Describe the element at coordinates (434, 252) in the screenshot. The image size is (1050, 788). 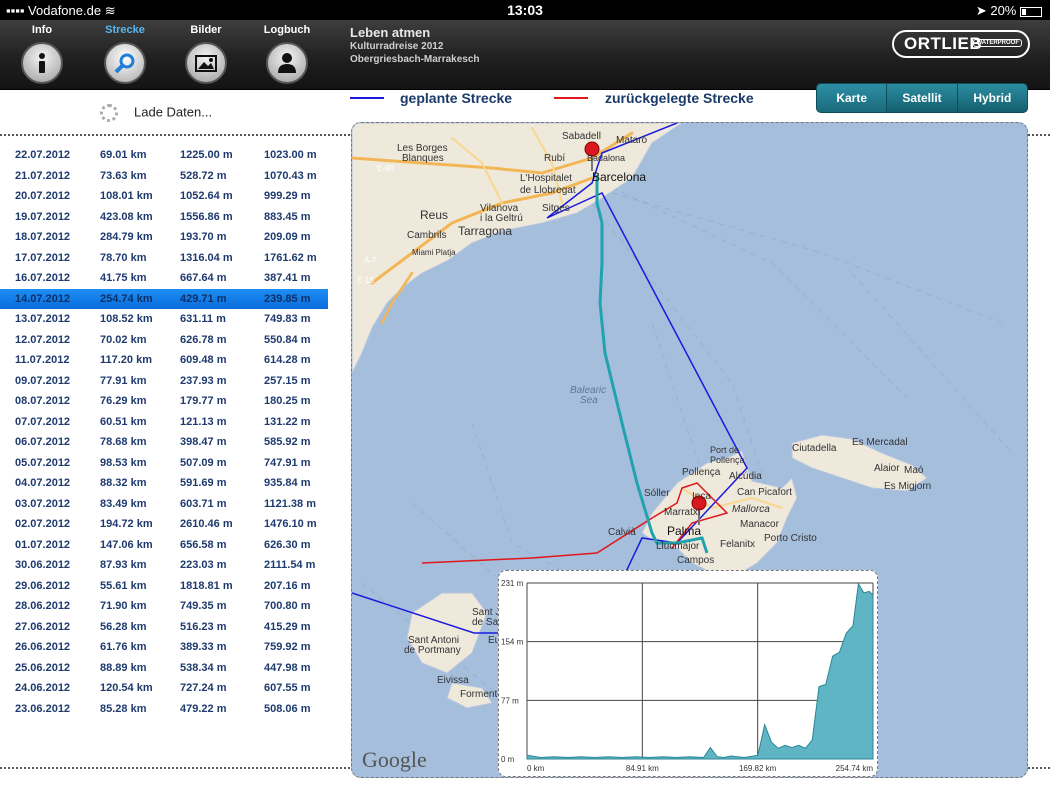
I see `svg-text: Miami Platja` at that location.